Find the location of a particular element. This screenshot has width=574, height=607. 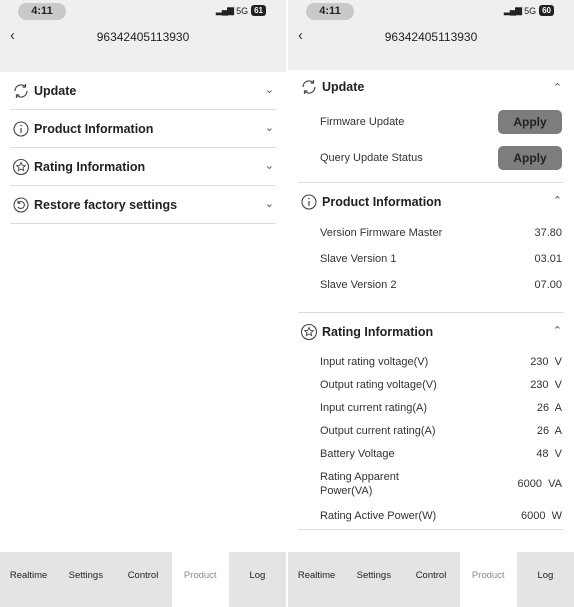

info-row: Version Firmware Master 37.80 is located at coordinates (431, 233).